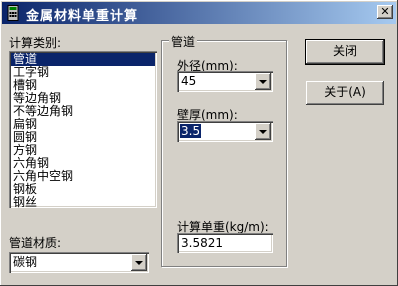 The width and height of the screenshot is (398, 286). What do you see at coordinates (13, 13) in the screenshot?
I see `calculator-icon` at bounding box center [13, 13].